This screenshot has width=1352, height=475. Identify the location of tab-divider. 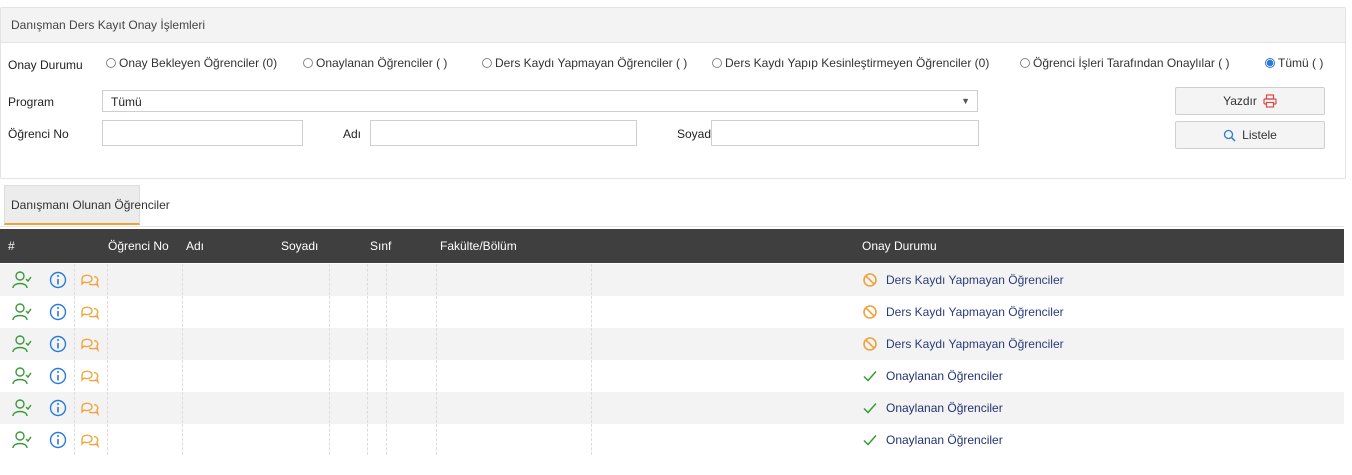
(672, 226).